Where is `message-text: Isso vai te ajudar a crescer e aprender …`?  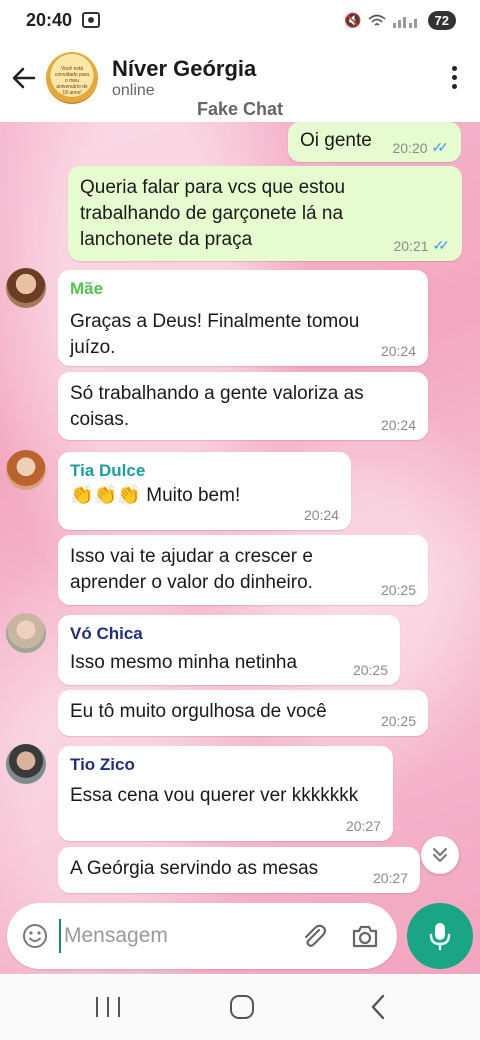 message-text: Isso vai te ajudar a crescer e aprender … is located at coordinates (191, 569).